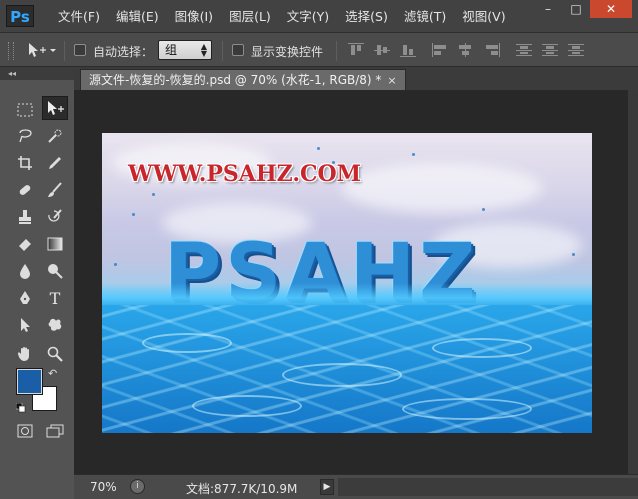 The image size is (638, 499). What do you see at coordinates (185, 50) in the screenshot?
I see `auto-select-target-dropdown: 组 ▲ ▼` at bounding box center [185, 50].